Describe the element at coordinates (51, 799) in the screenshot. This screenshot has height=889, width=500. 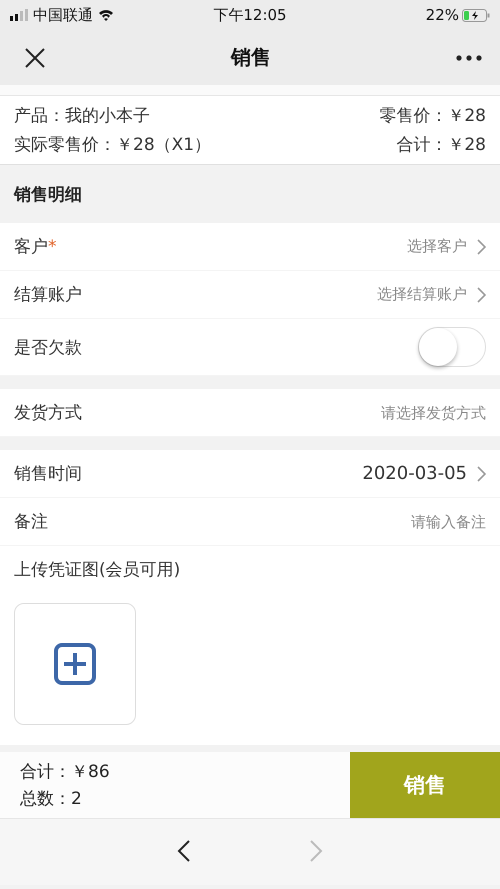
I see `total-count: 总数：2` at that location.